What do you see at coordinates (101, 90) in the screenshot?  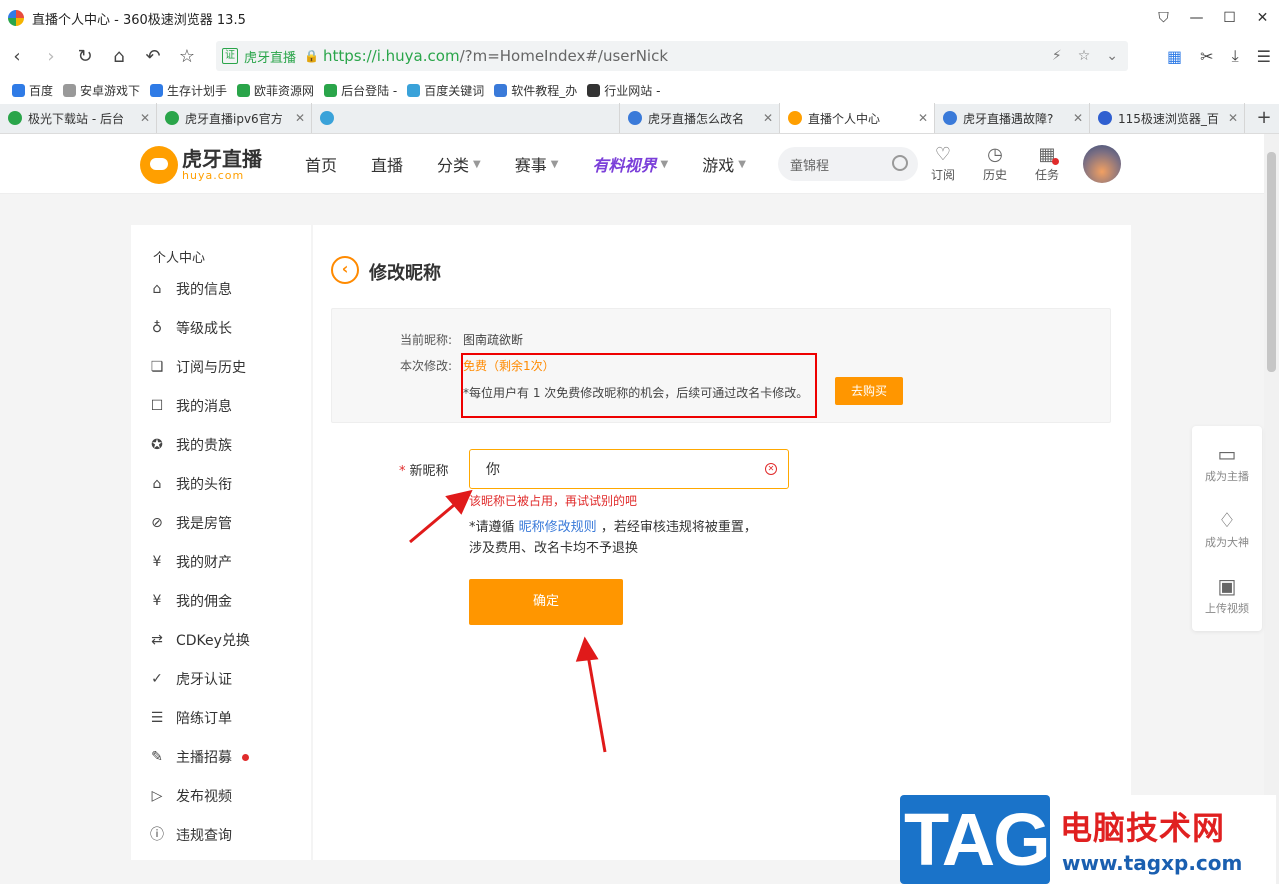 I see `bookmark-item: 安卓游戏下` at bounding box center [101, 90].